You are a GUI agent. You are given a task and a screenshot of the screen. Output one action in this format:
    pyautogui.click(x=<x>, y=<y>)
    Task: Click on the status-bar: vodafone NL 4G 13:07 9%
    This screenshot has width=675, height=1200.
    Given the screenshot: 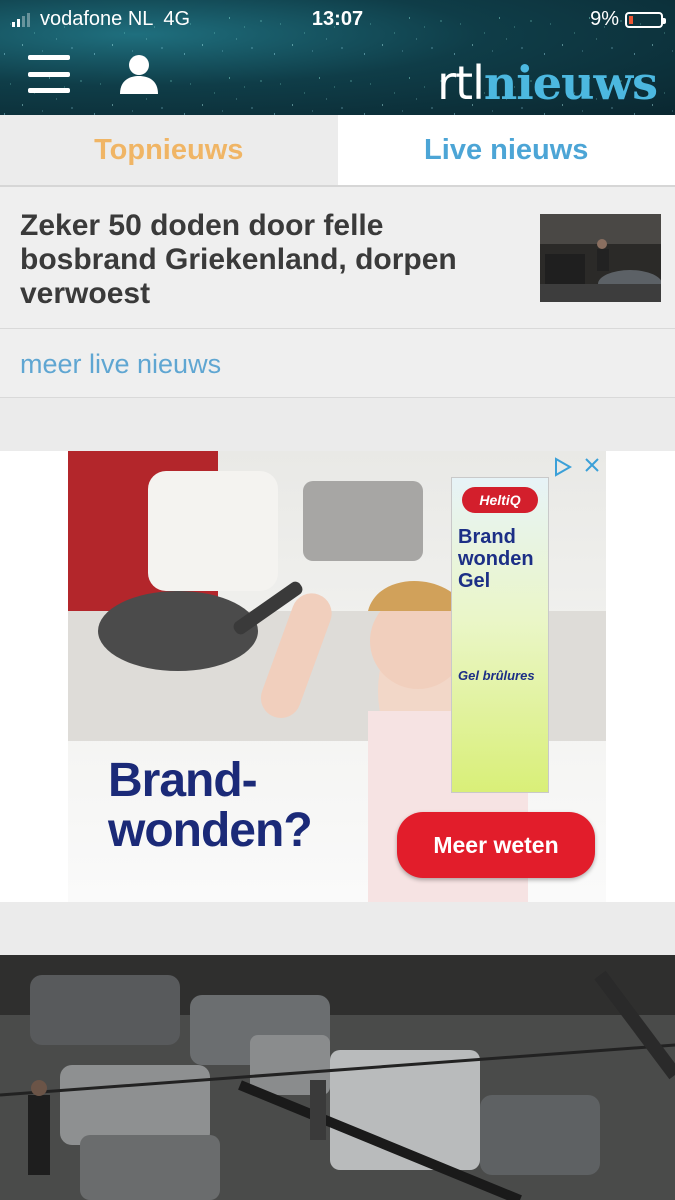 What is the action you would take?
    pyautogui.click(x=337, y=20)
    